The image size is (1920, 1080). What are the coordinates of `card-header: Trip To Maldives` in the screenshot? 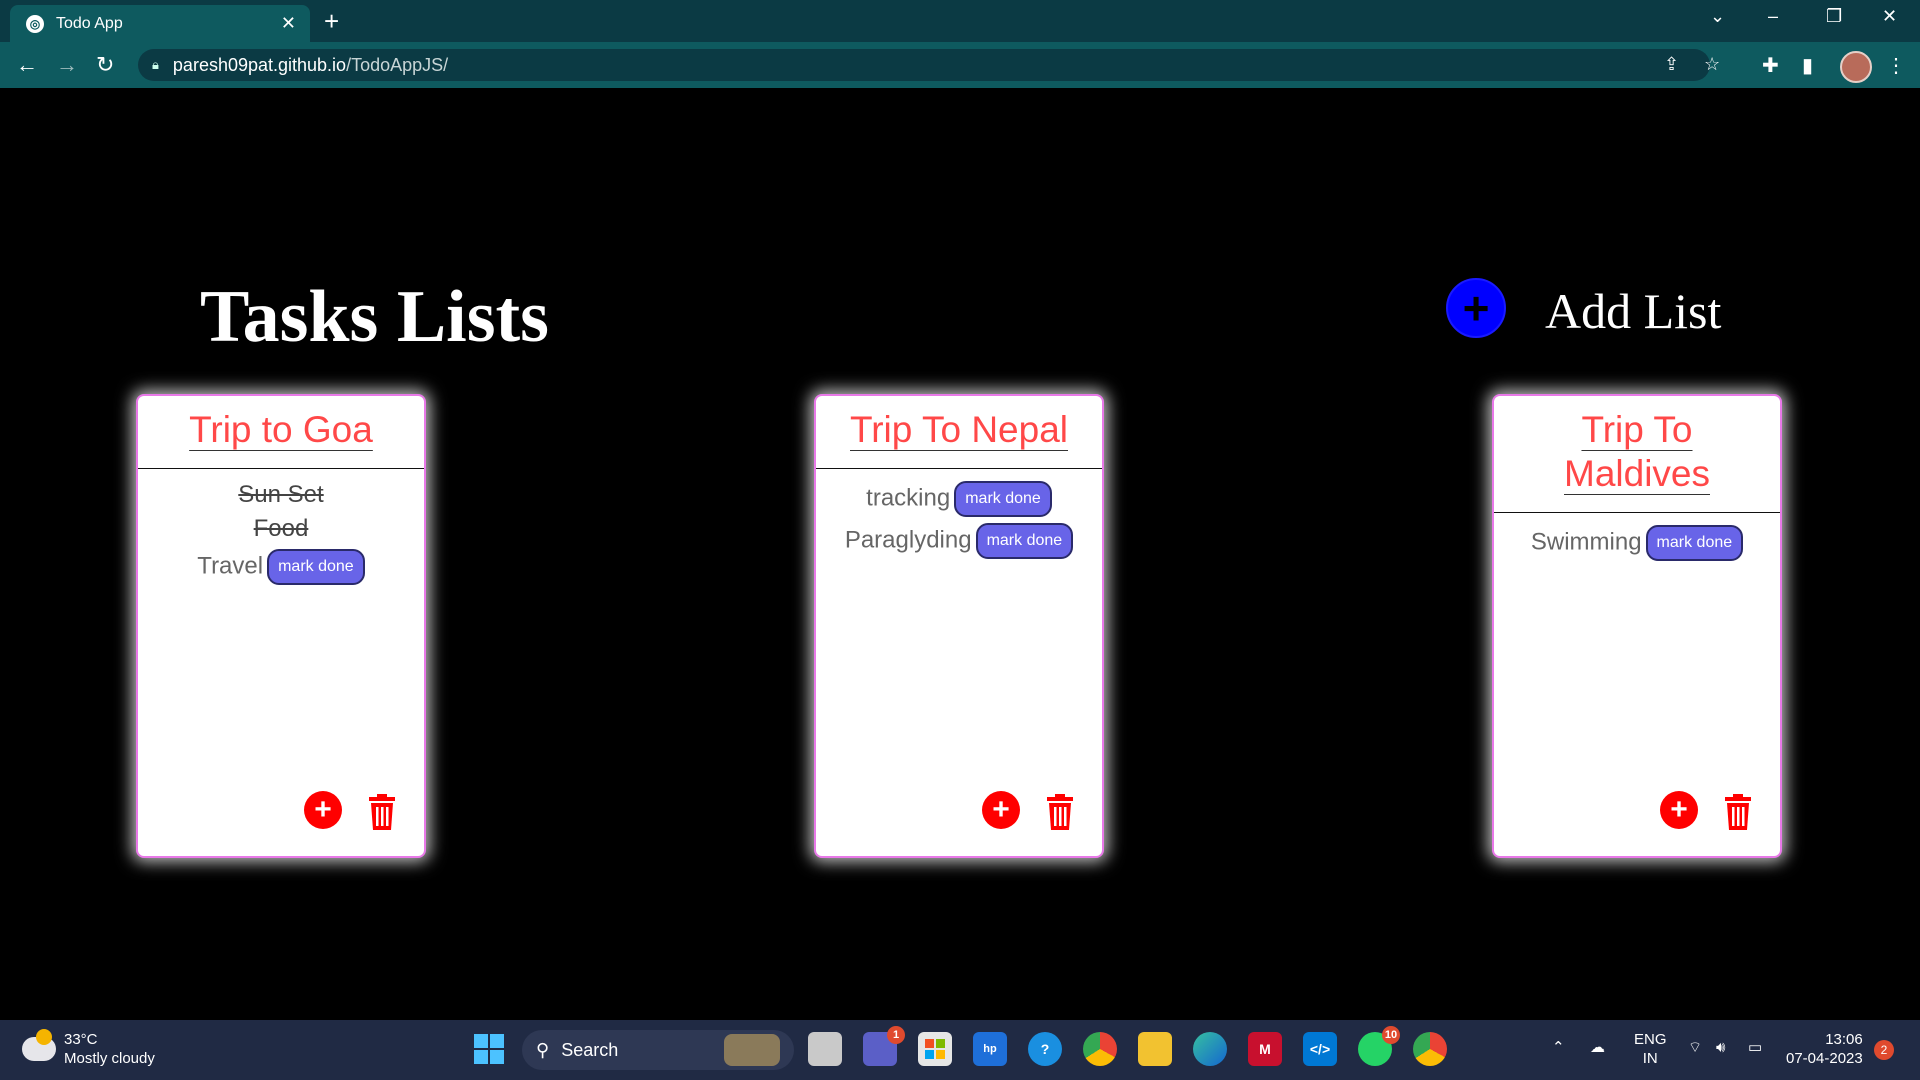 It's located at (1637, 454).